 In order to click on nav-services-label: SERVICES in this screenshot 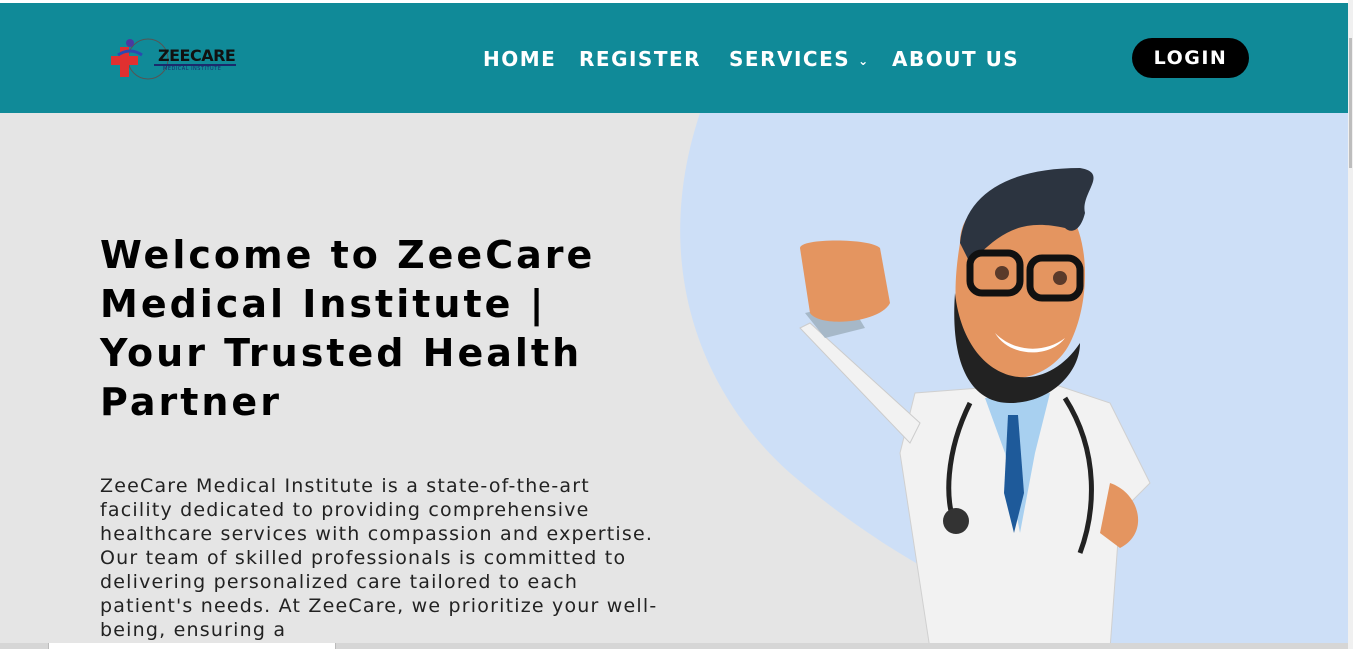, I will do `click(790, 59)`.